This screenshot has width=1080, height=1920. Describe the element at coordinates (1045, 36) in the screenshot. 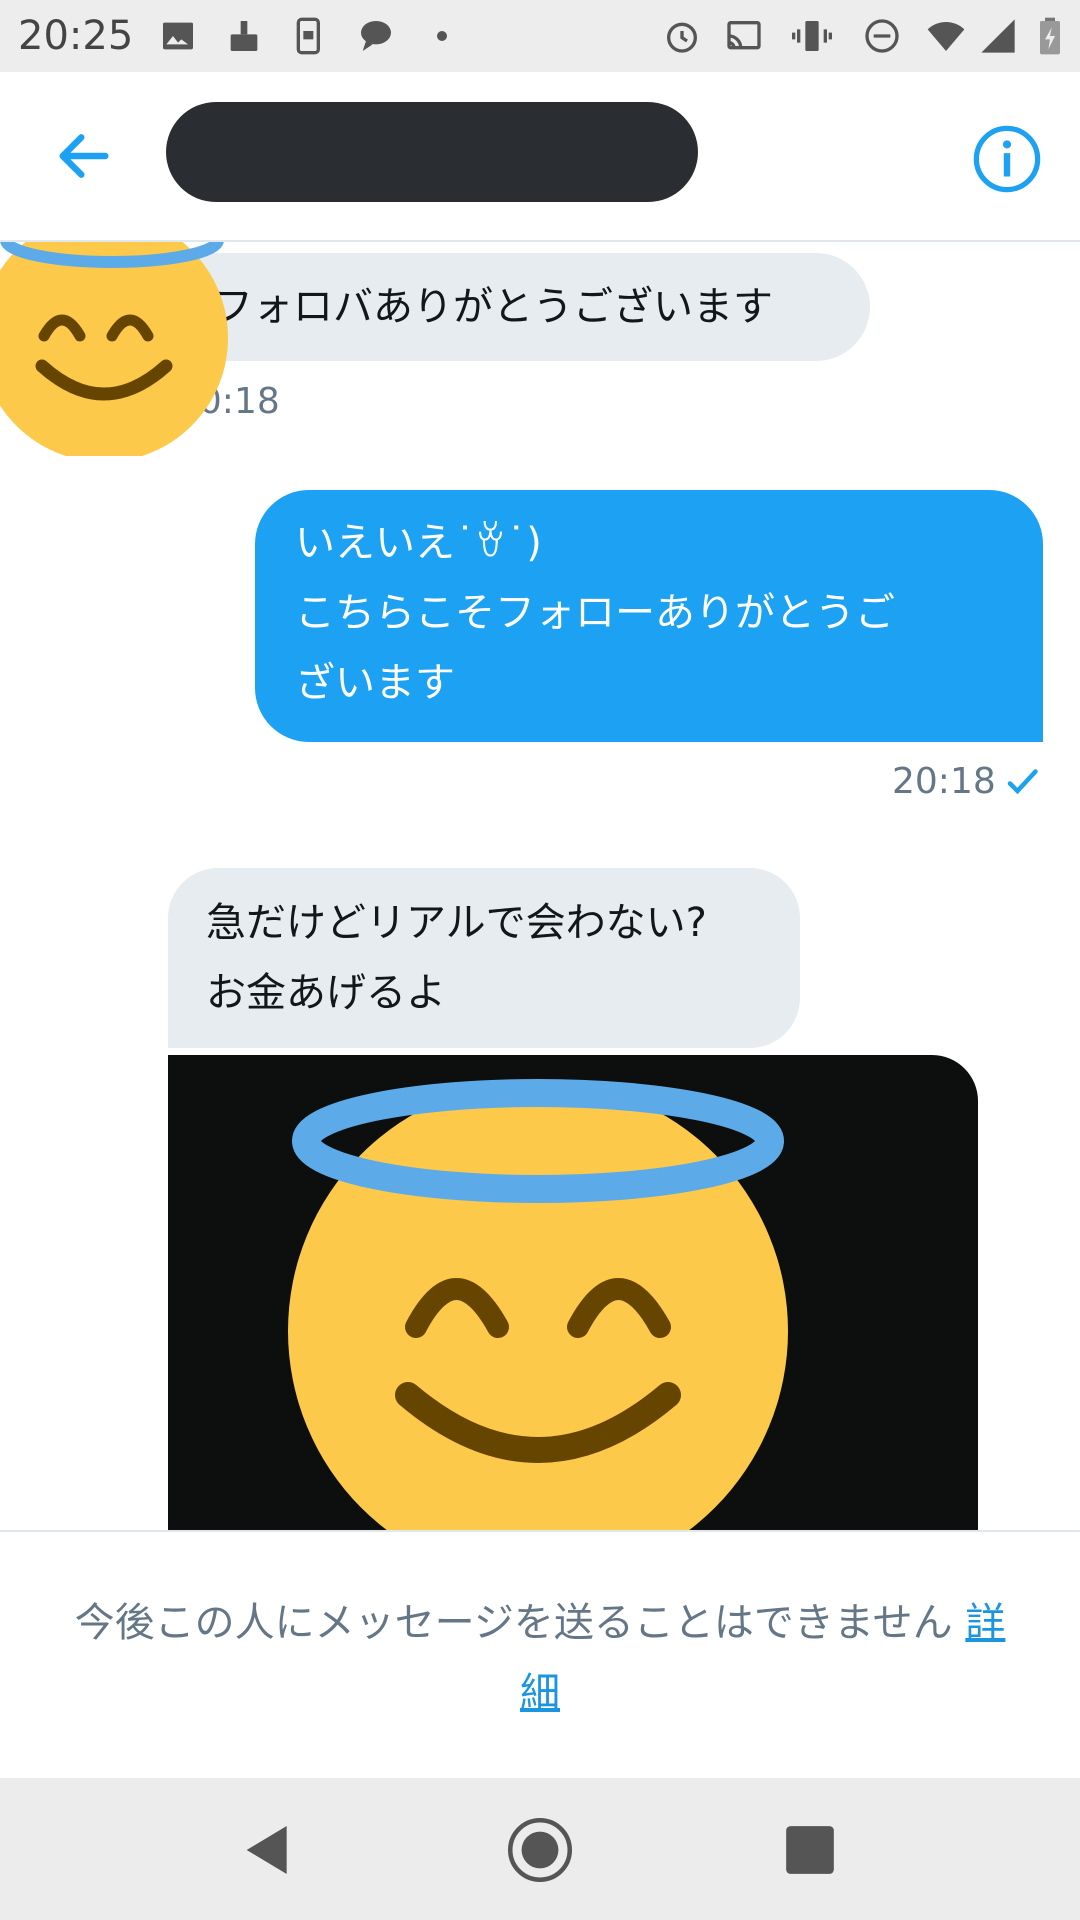

I see `battery-icon` at that location.